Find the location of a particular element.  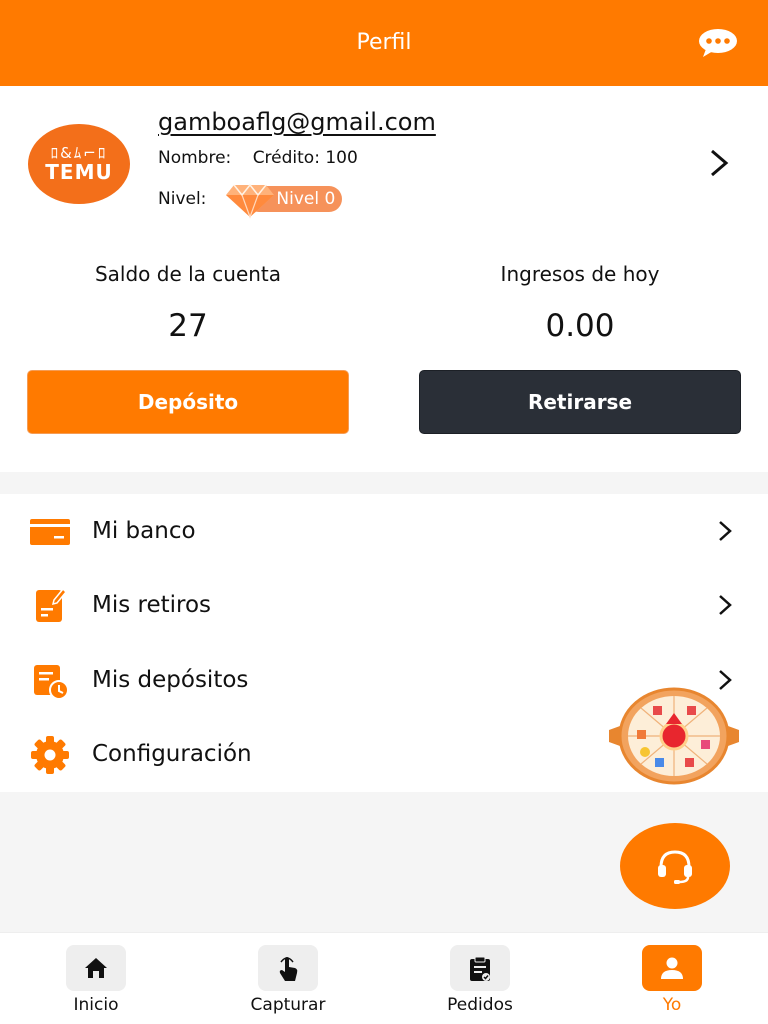

home-icon is located at coordinates (96, 968).